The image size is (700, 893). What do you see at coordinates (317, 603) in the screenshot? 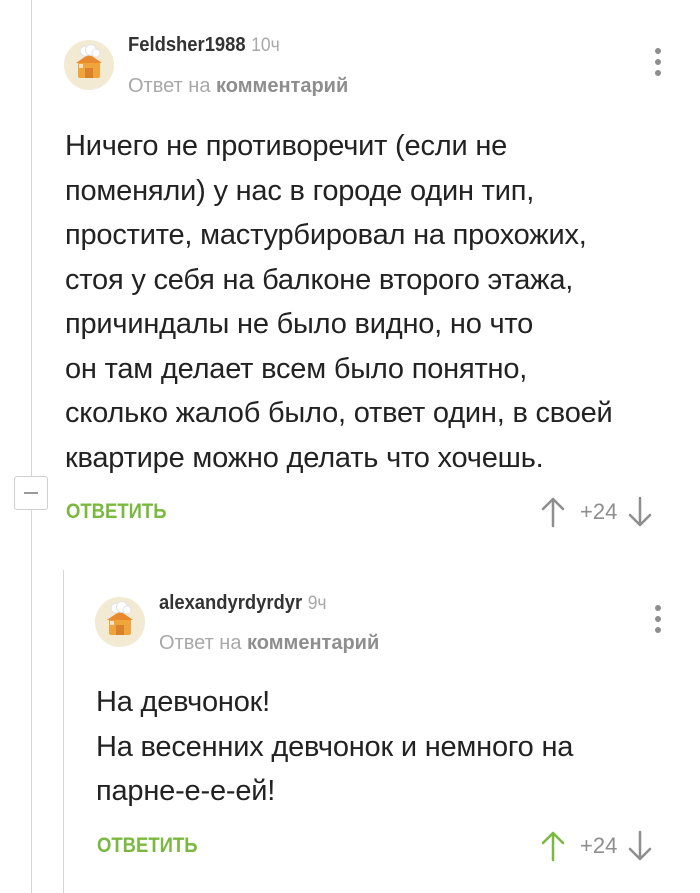
I see `timestamp: 9ч` at bounding box center [317, 603].